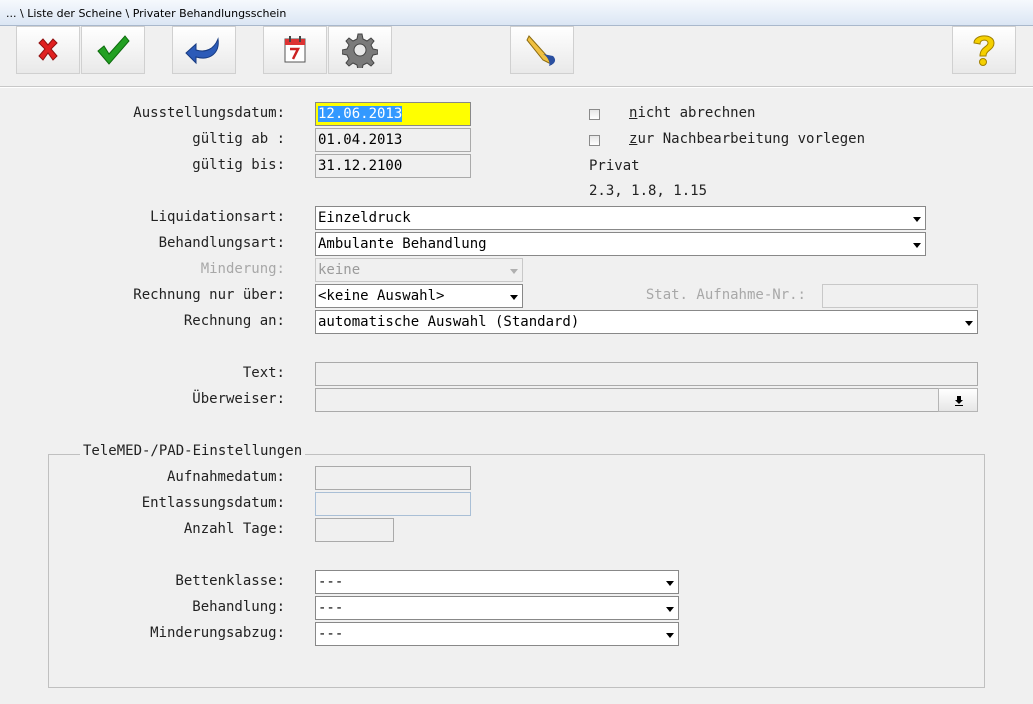  I want to click on ueberweiser-label: Überweiser:, so click(238, 399).